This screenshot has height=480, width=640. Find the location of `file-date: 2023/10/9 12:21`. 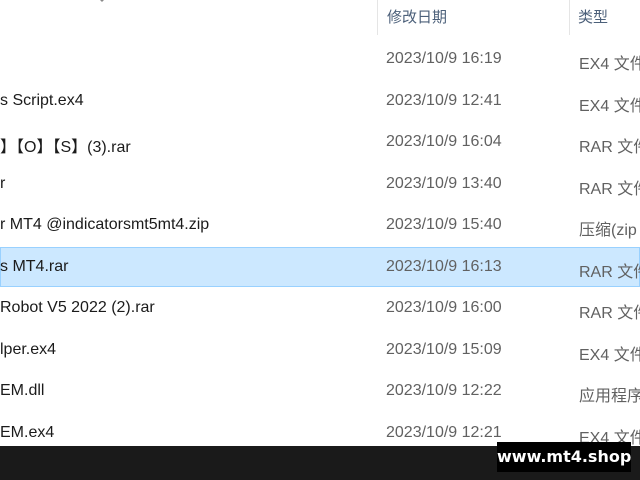

file-date: 2023/10/9 12:21 is located at coordinates (444, 432).